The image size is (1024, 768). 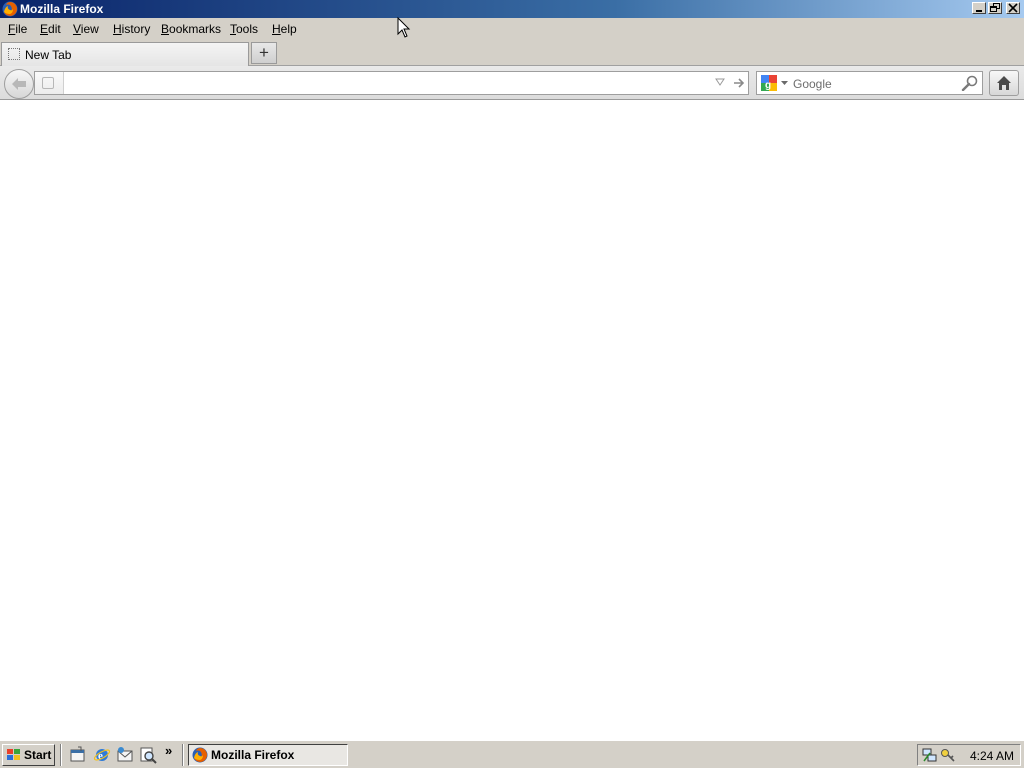 I want to click on home-button, so click(x=1004, y=83).